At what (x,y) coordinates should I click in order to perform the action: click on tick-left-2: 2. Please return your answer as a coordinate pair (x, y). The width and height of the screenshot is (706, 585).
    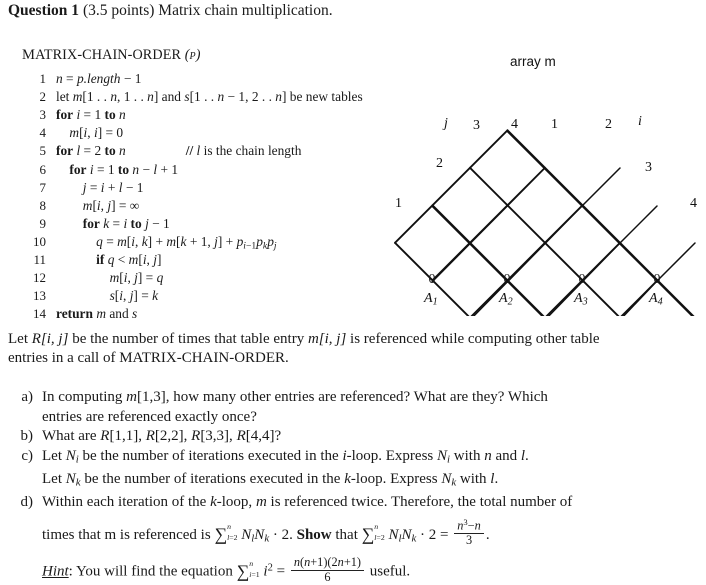
    Looking at the image, I should click on (439, 163).